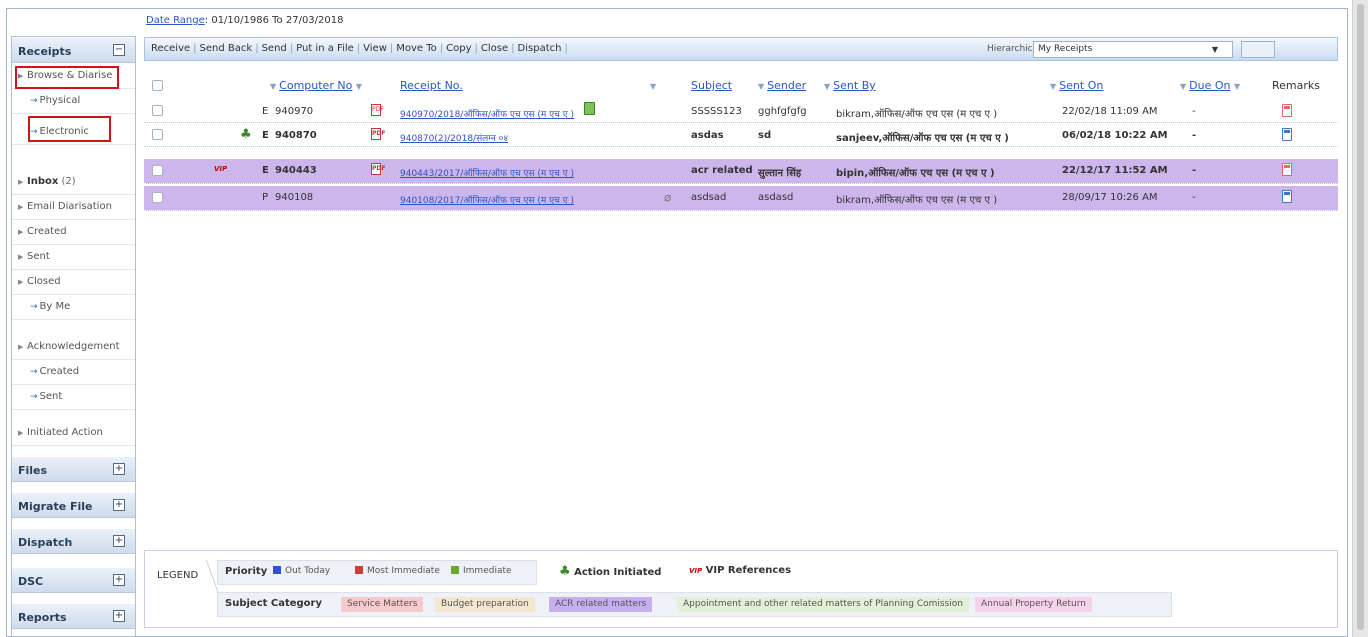  Describe the element at coordinates (1133, 49) in the screenshot. I see `hierarchical-view-select: My Receipts ▼` at that location.